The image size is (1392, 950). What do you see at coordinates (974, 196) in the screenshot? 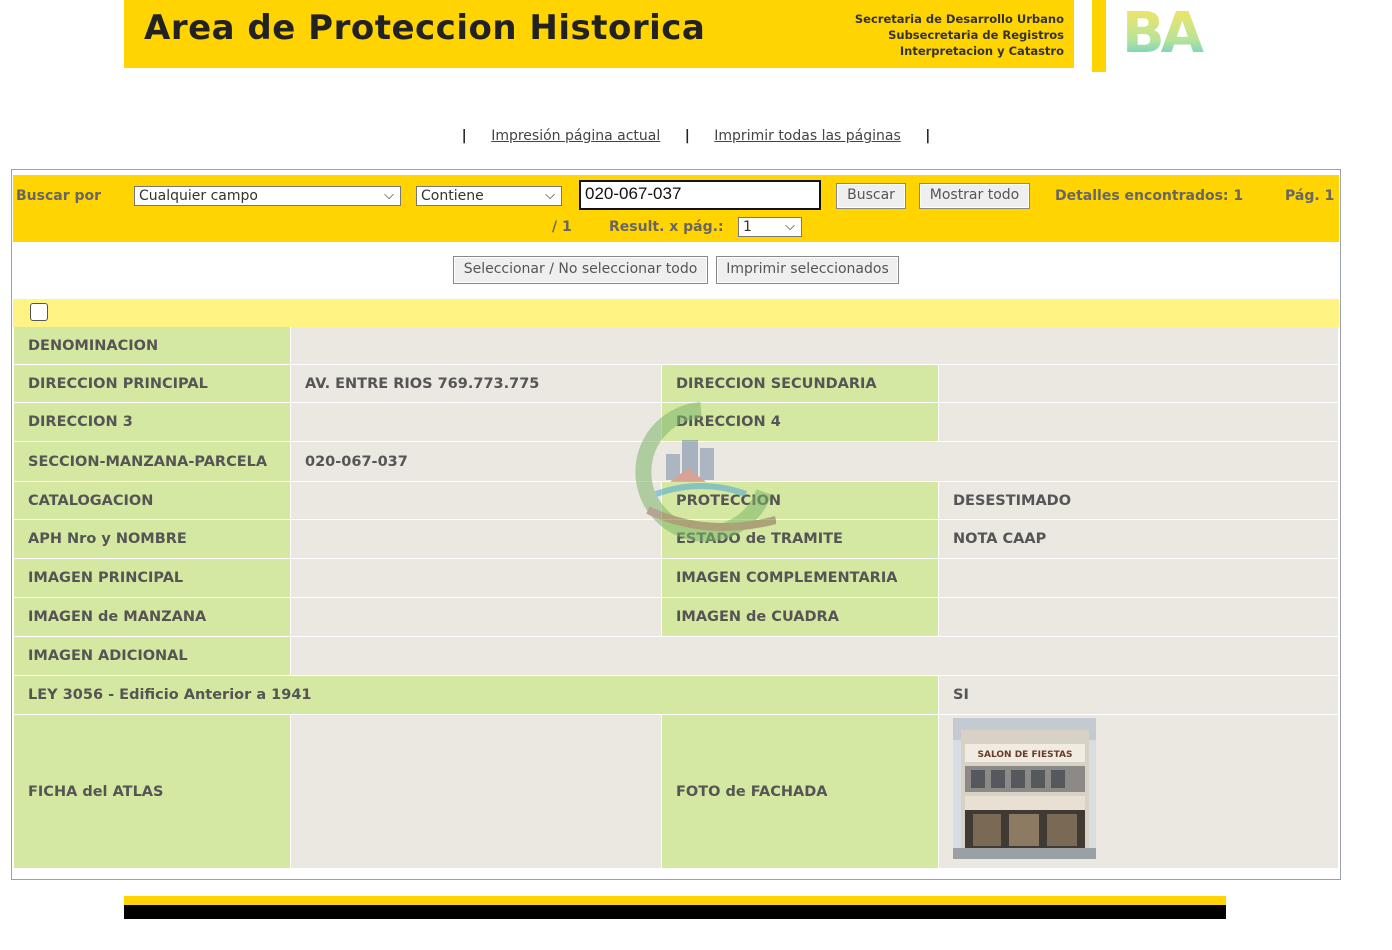
I see `show-all-button: Mostrar todo` at bounding box center [974, 196].